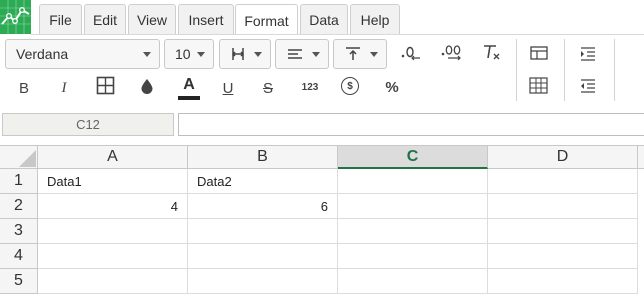 This screenshot has width=644, height=297. What do you see at coordinates (105, 19) in the screenshot?
I see `menu-edit: Edit` at bounding box center [105, 19].